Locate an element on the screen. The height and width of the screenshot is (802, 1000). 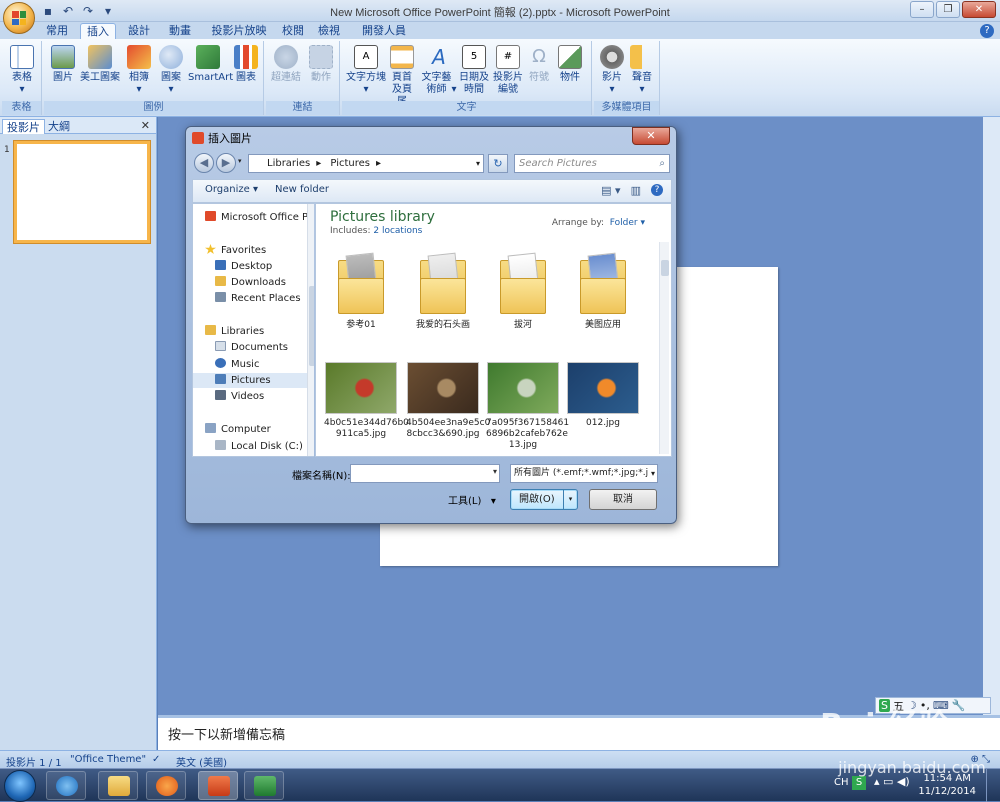
filetype-select: 所有圖片 (*.emf;*.wmf;*.jpg;*.j ▾ is located at coordinates (584, 473).